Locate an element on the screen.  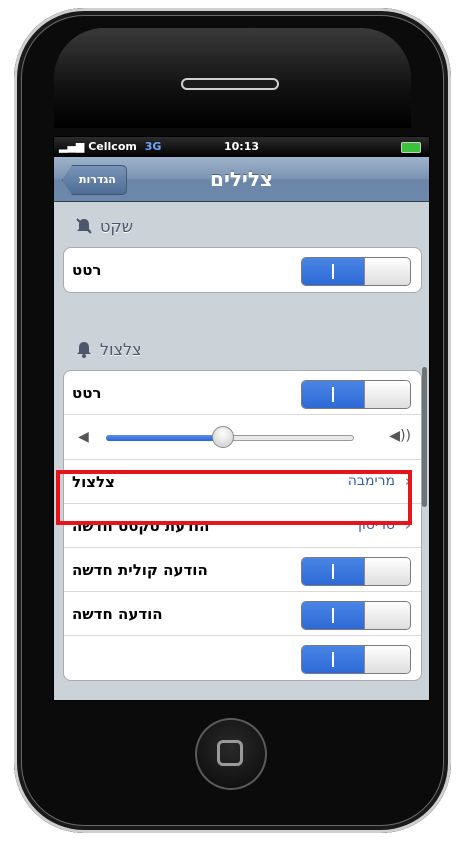
silent-group: רטט is located at coordinates (242, 270).